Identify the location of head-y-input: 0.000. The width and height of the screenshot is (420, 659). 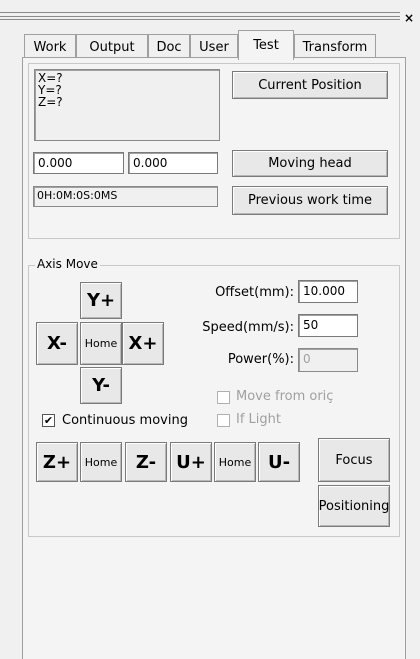
(173, 163).